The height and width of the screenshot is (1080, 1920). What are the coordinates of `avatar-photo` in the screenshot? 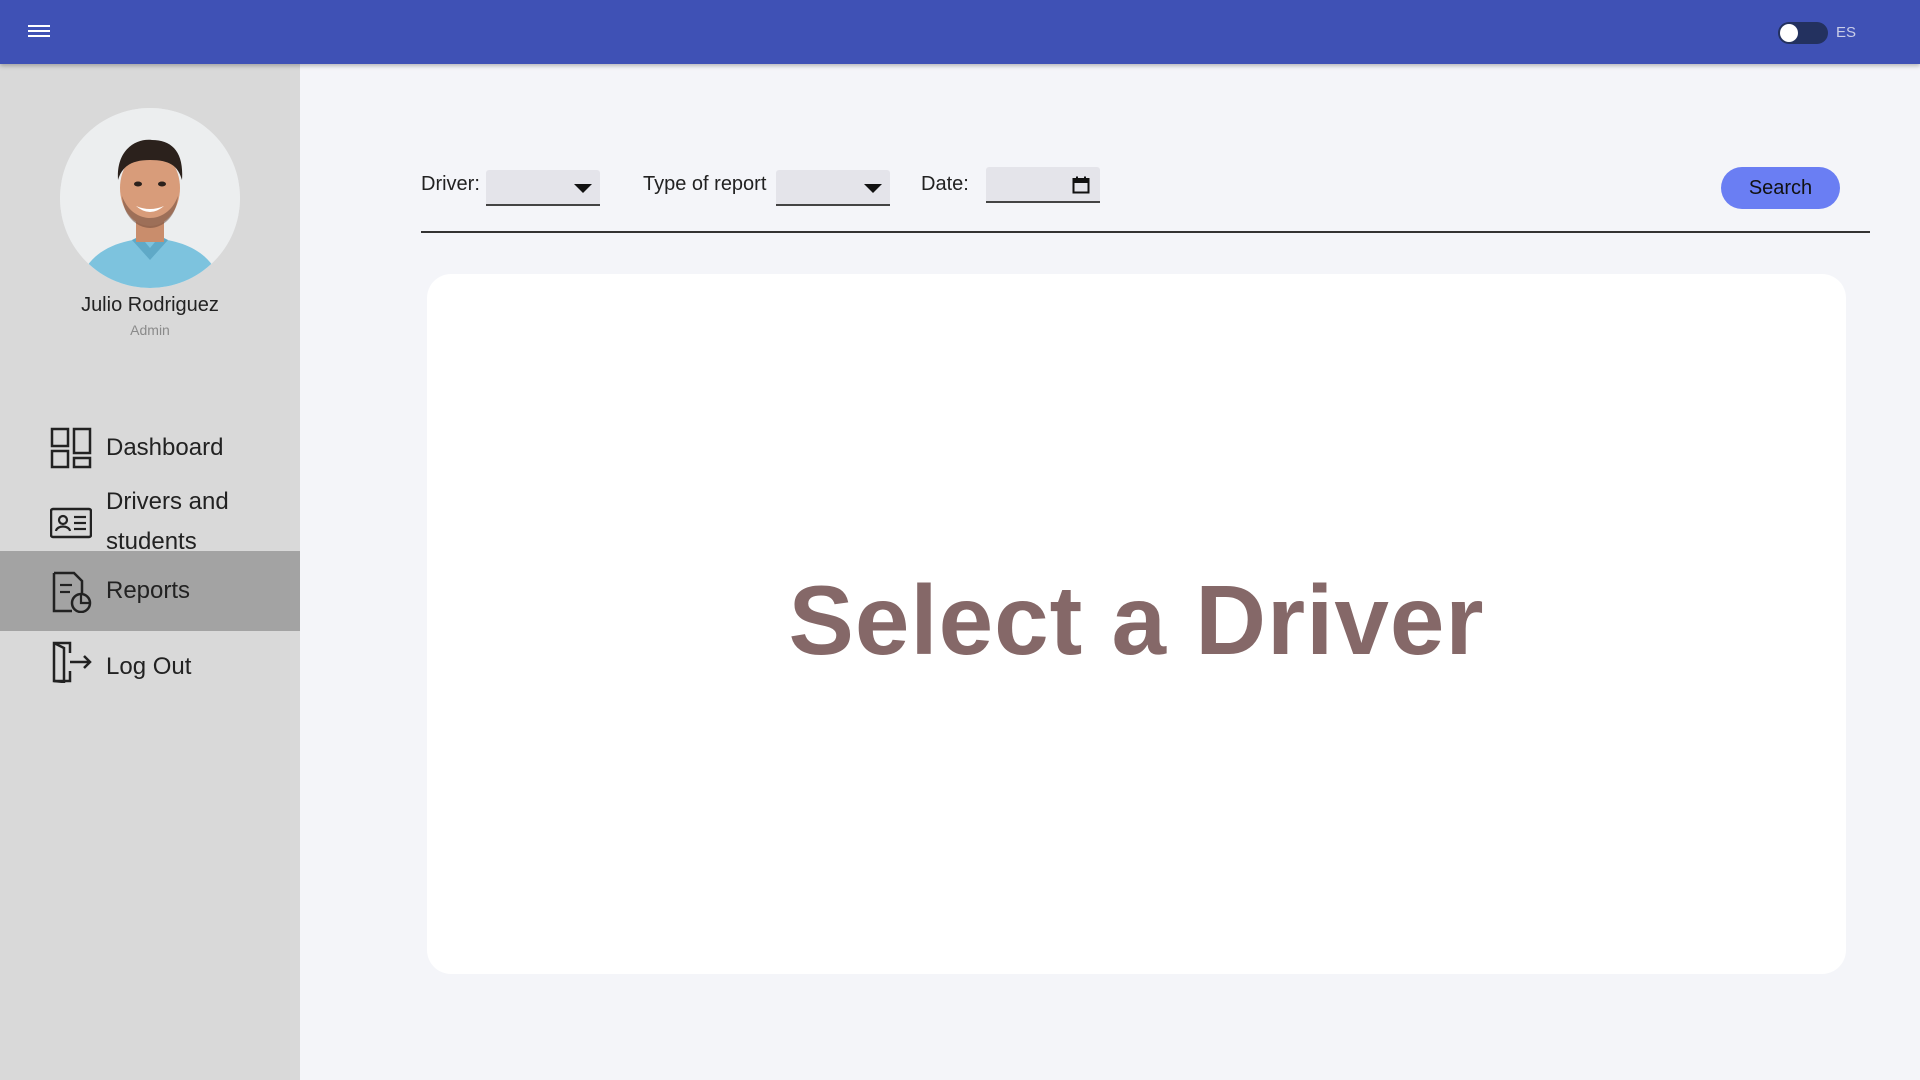 It's located at (150, 198).